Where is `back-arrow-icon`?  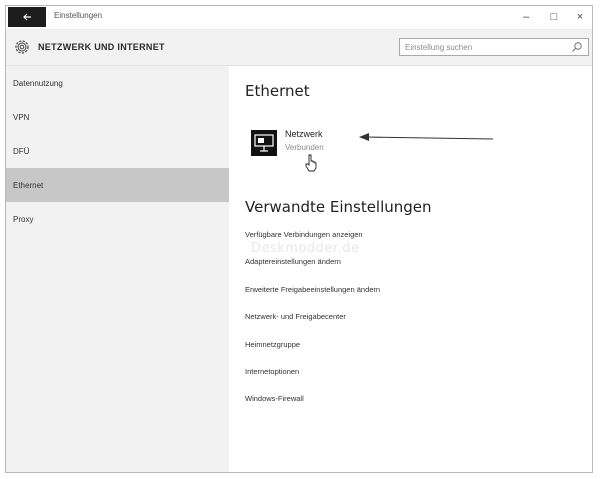
back-arrow-icon is located at coordinates (27, 17).